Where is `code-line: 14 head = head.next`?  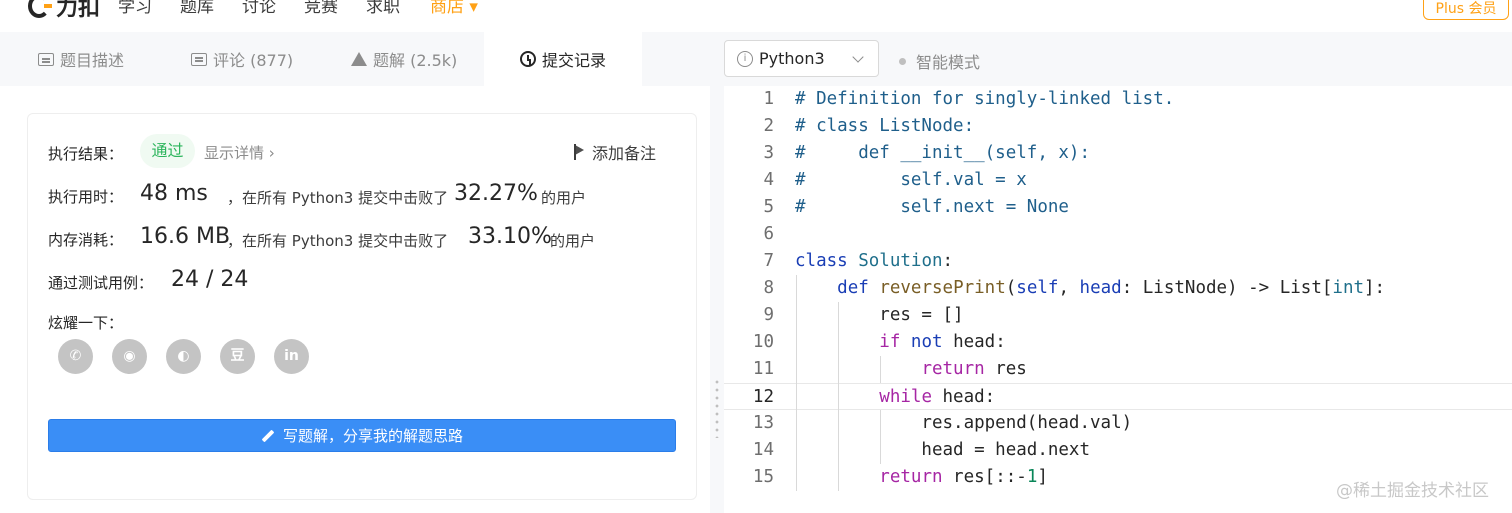
code-line: 14 head = head.next is located at coordinates (1118, 450).